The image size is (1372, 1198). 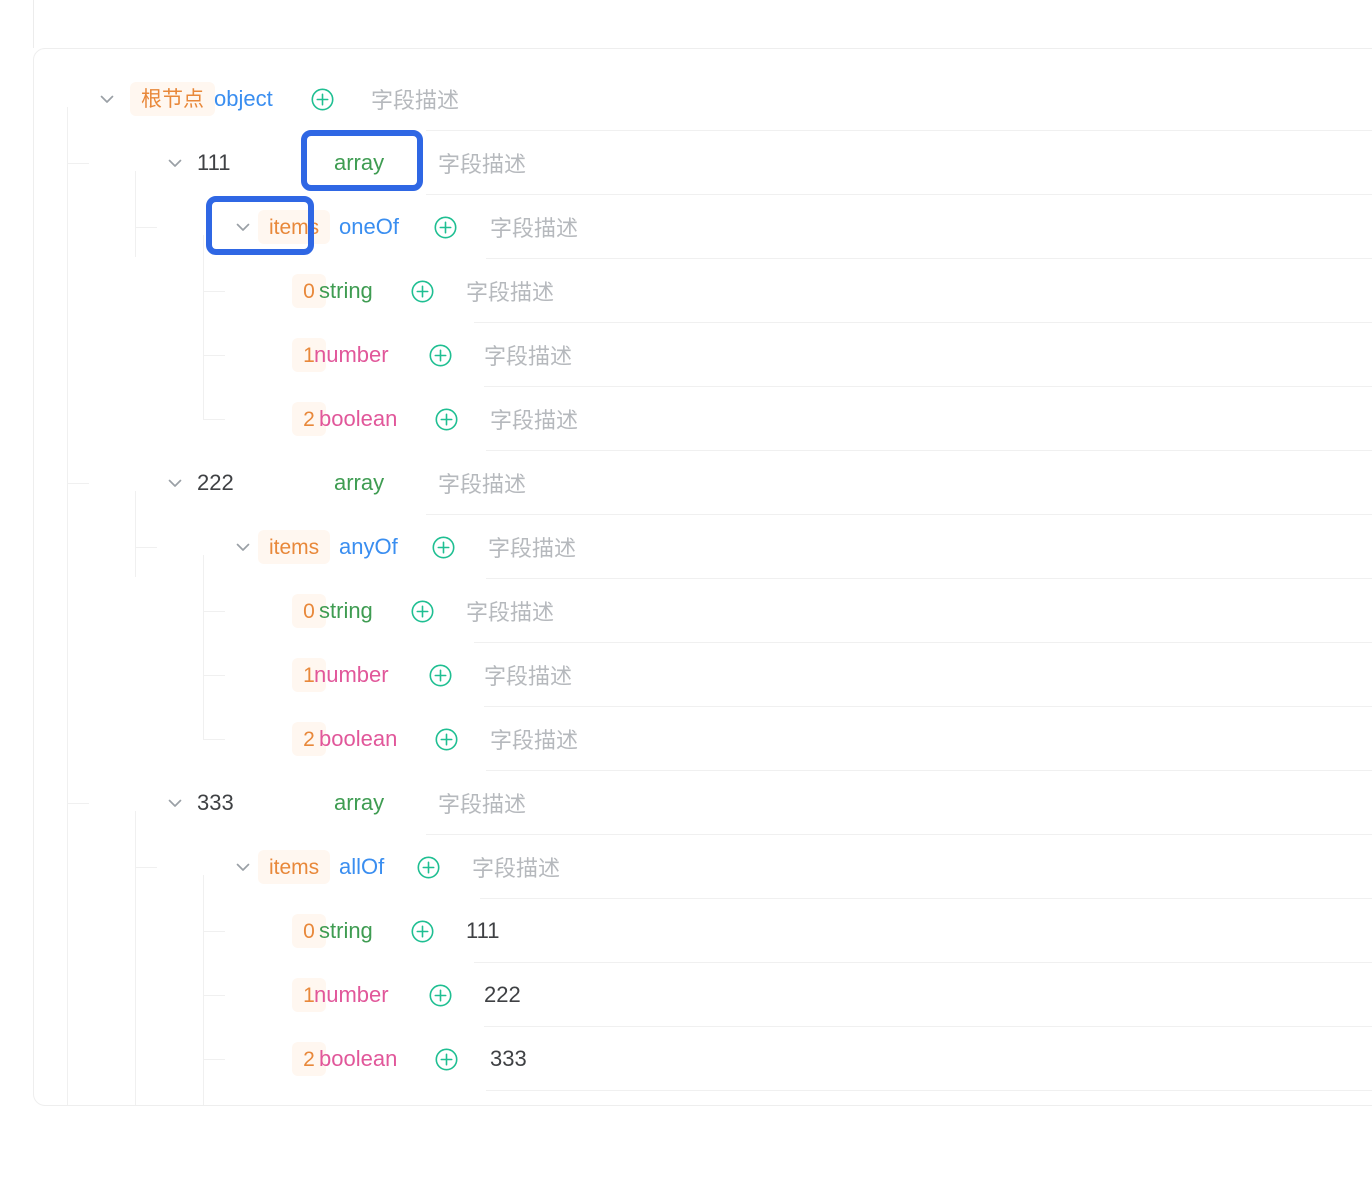 I want to click on top-divider-rule, so click(x=33, y=24).